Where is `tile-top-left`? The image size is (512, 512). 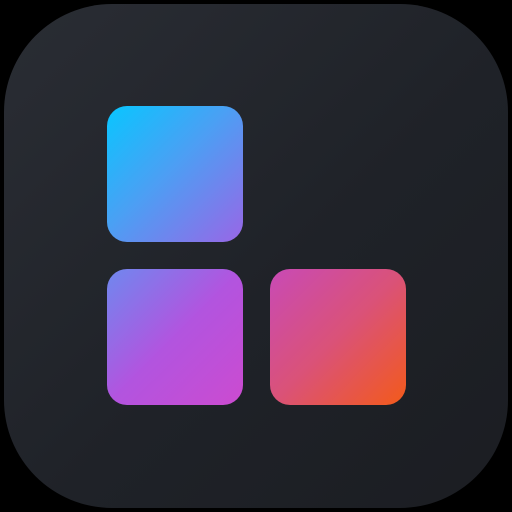 tile-top-left is located at coordinates (175, 174).